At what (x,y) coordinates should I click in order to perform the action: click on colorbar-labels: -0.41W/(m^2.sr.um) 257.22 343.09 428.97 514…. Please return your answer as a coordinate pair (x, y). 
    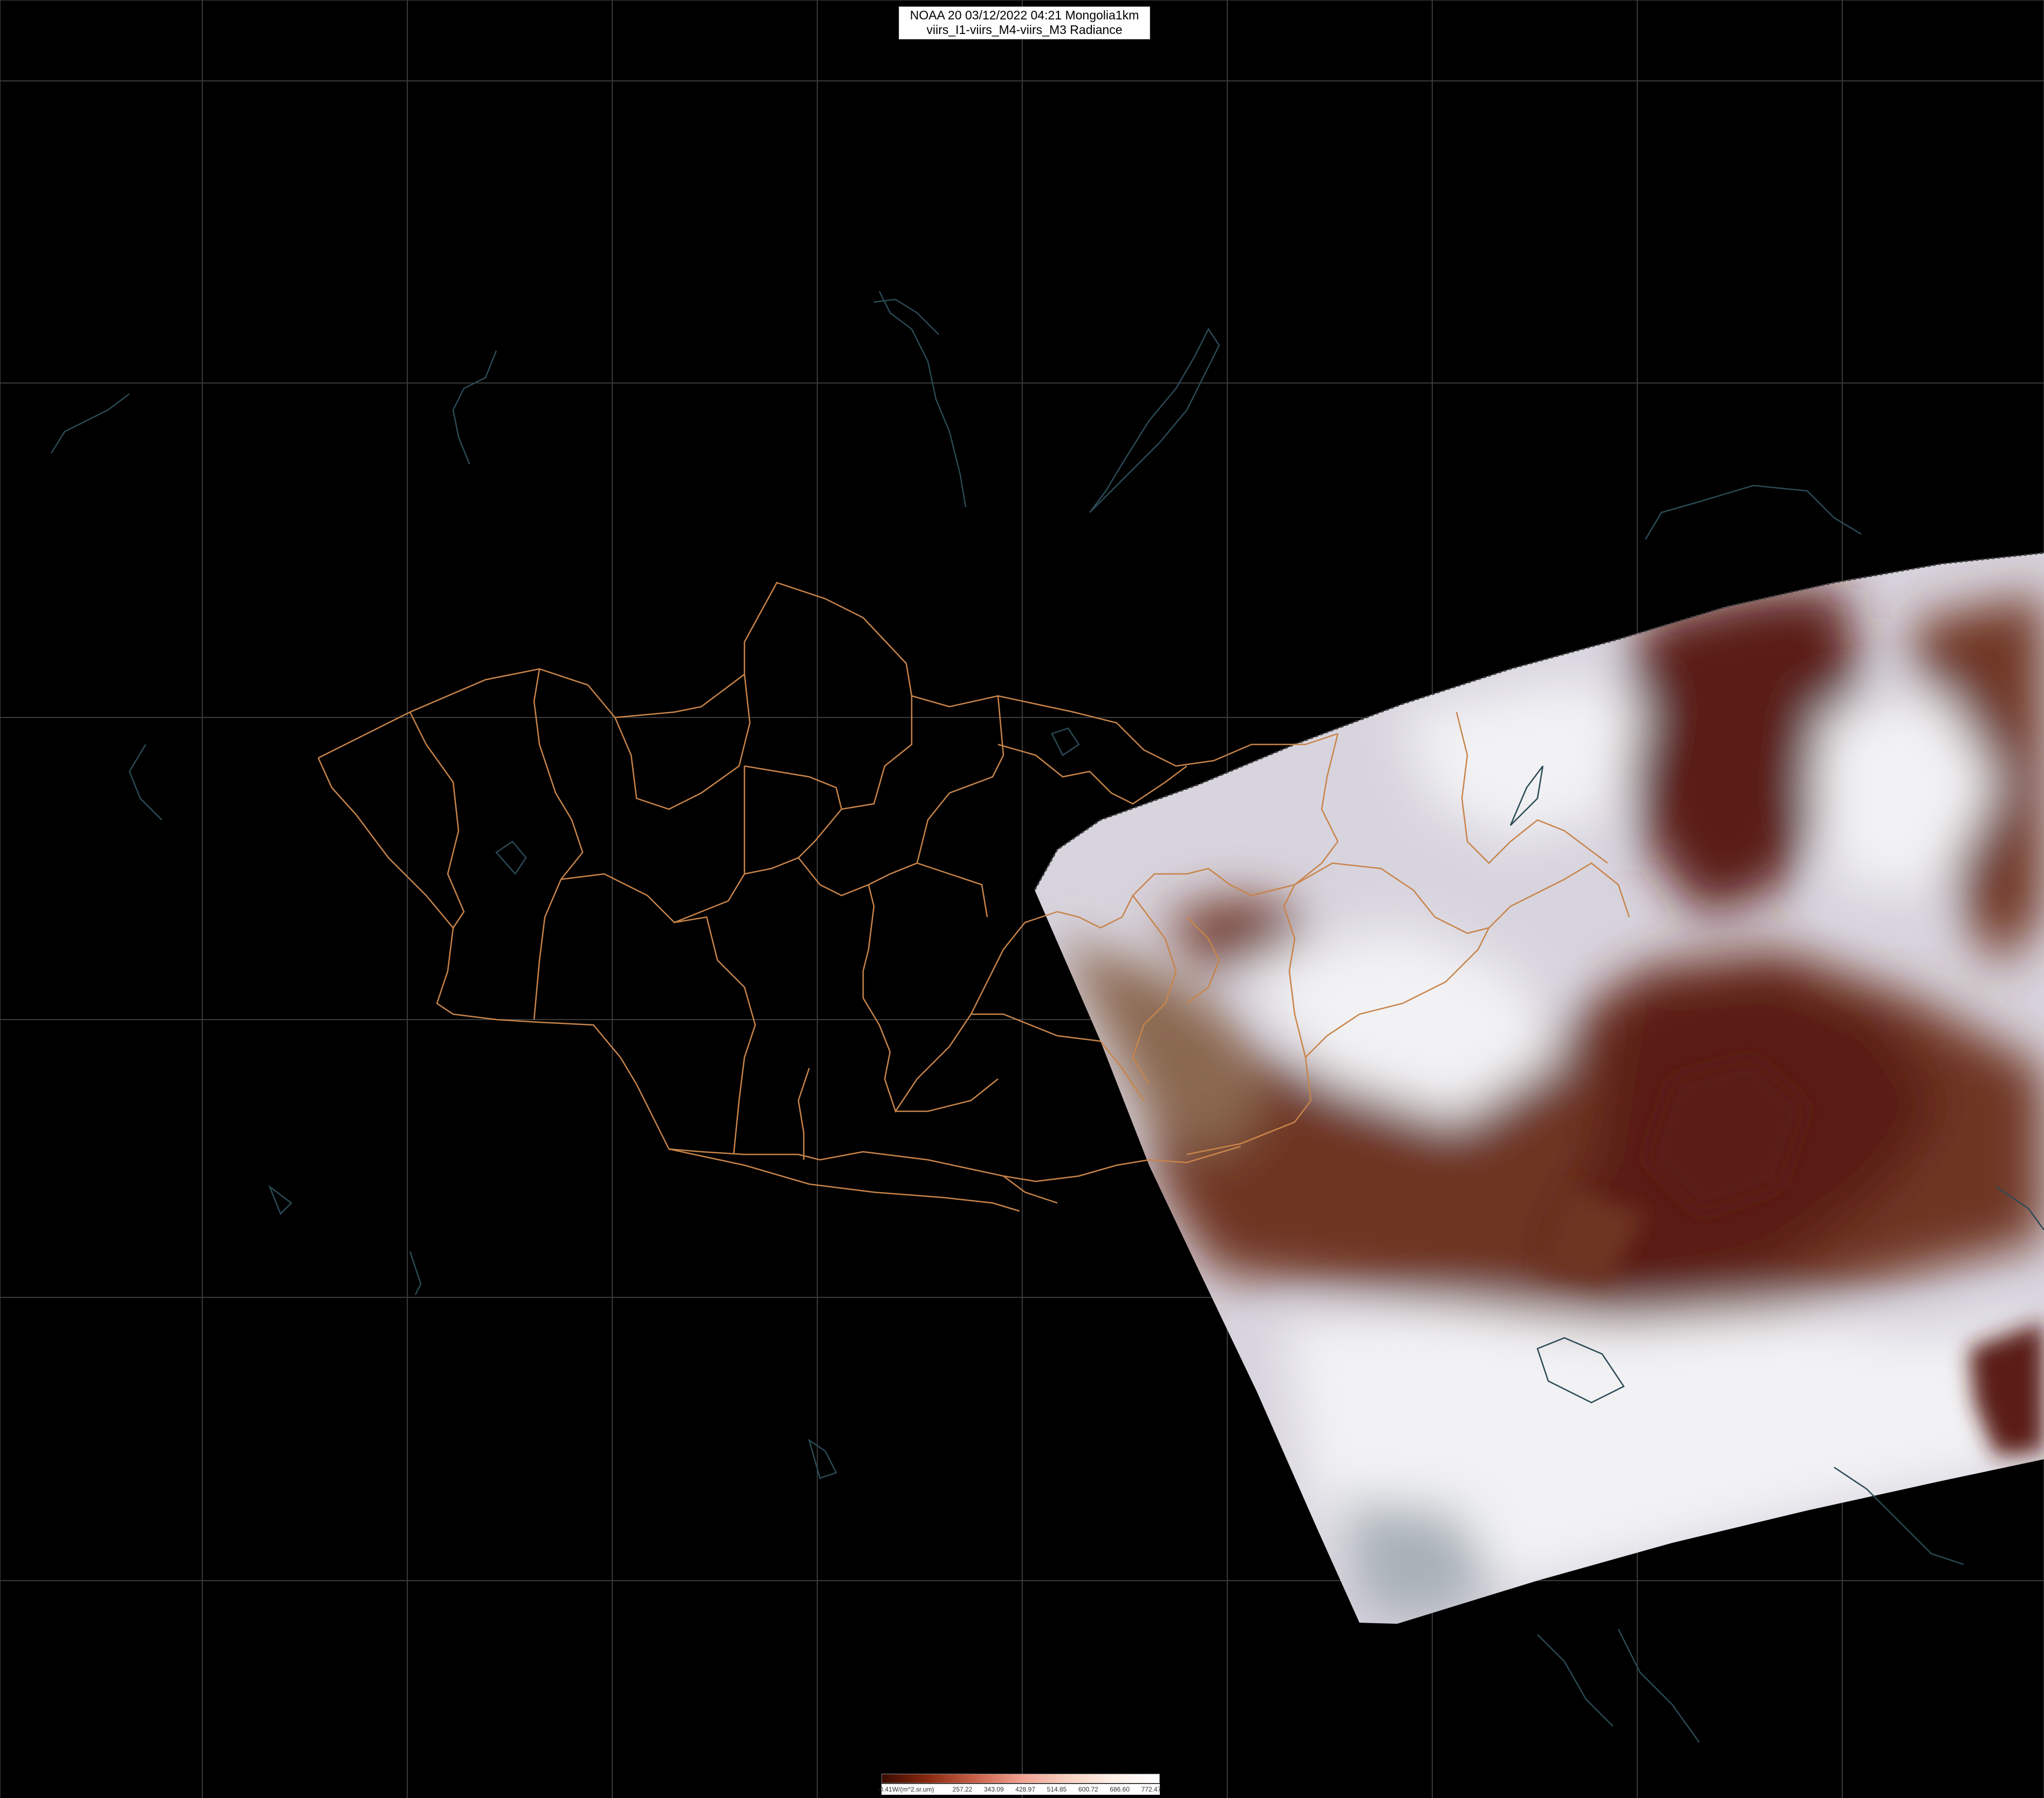
    Looking at the image, I should click on (1019, 1790).